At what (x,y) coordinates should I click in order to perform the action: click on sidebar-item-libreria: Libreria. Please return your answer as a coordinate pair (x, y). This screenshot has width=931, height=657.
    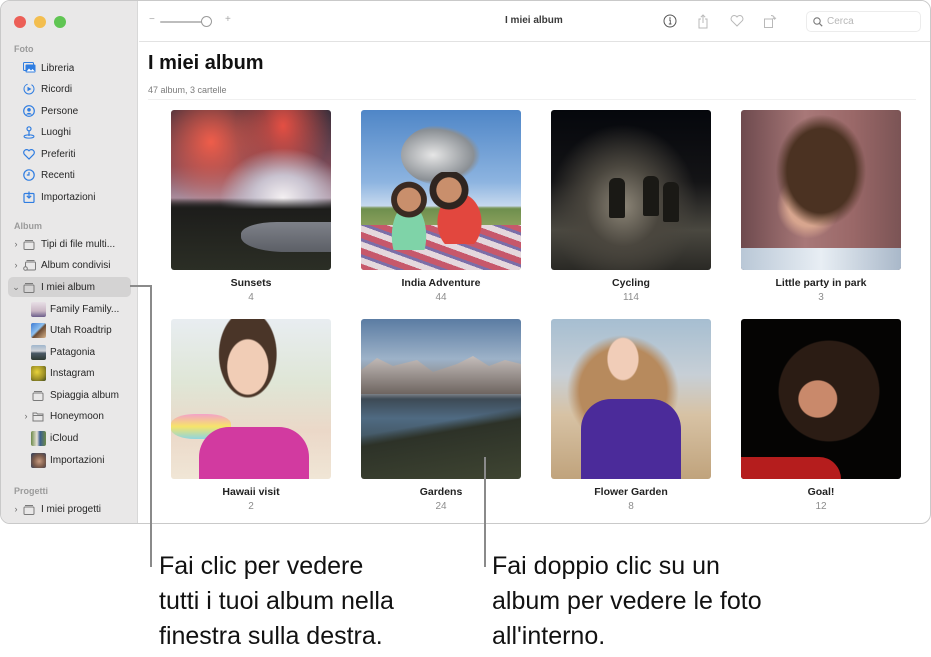
    Looking at the image, I should click on (69, 68).